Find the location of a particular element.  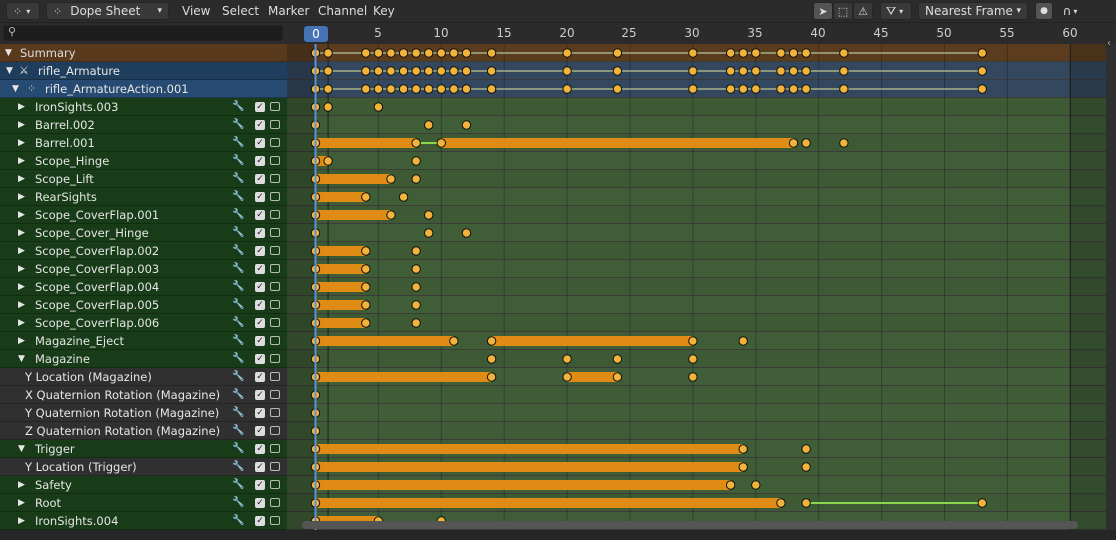

menu-select: Select is located at coordinates (240, 11).